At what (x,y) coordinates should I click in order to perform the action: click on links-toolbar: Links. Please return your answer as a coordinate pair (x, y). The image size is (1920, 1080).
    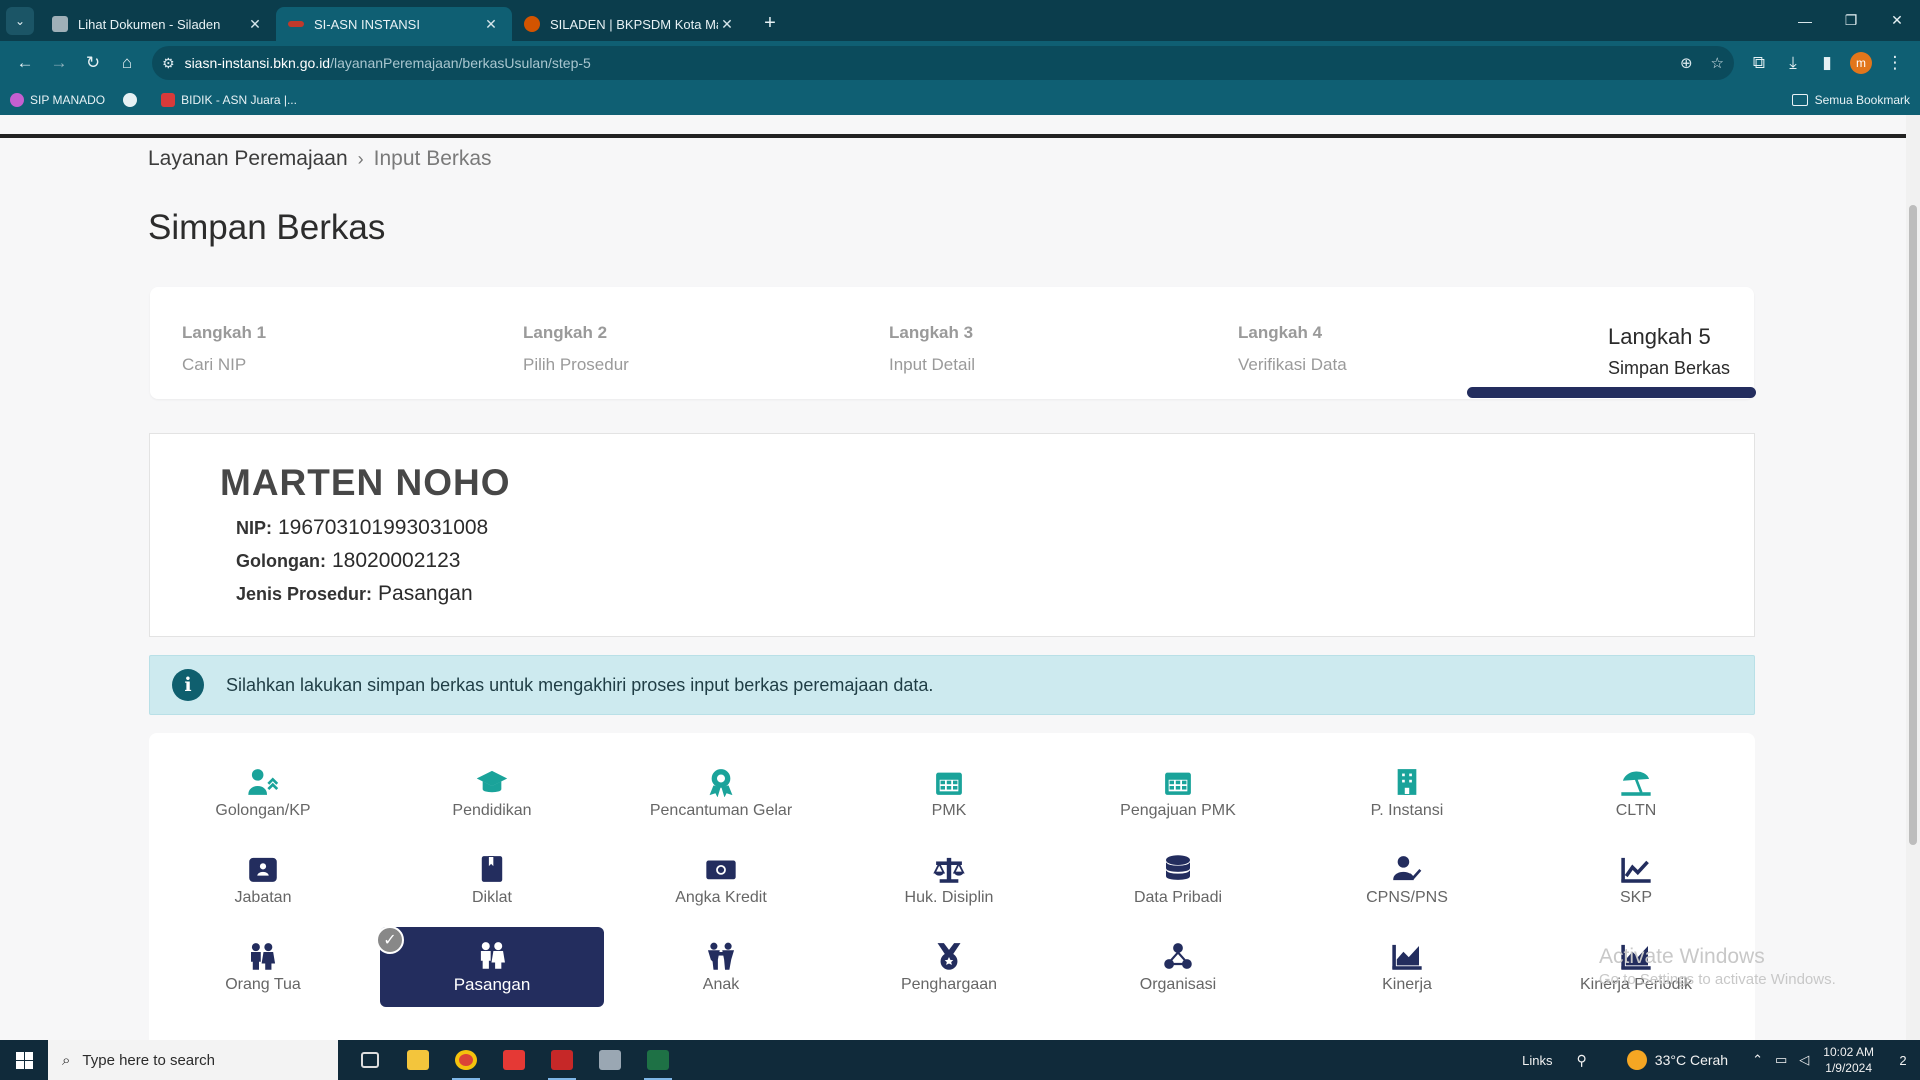
    Looking at the image, I should click on (1537, 1060).